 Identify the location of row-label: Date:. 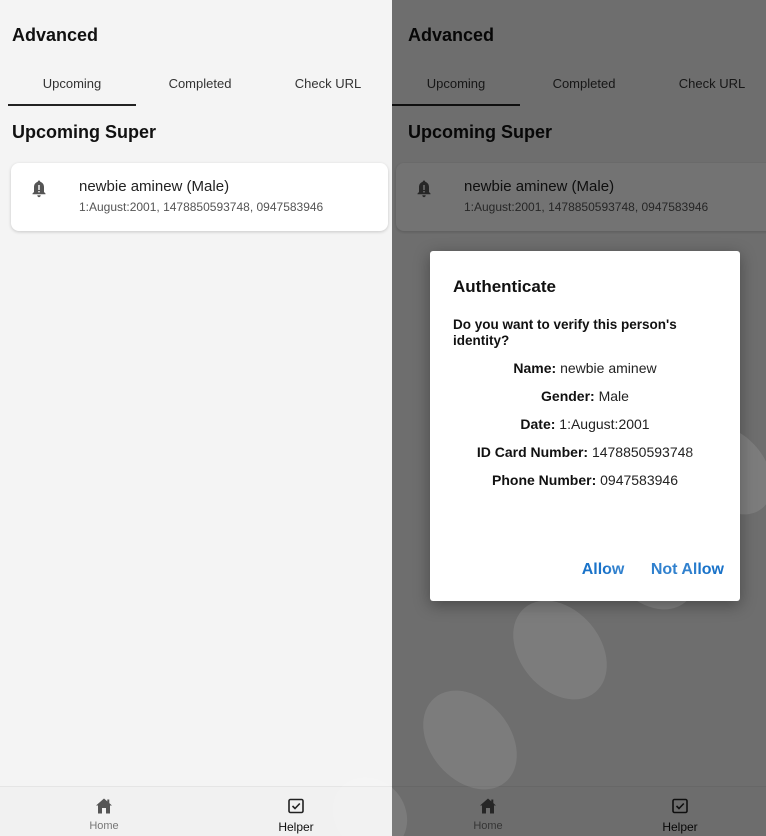
(538, 424).